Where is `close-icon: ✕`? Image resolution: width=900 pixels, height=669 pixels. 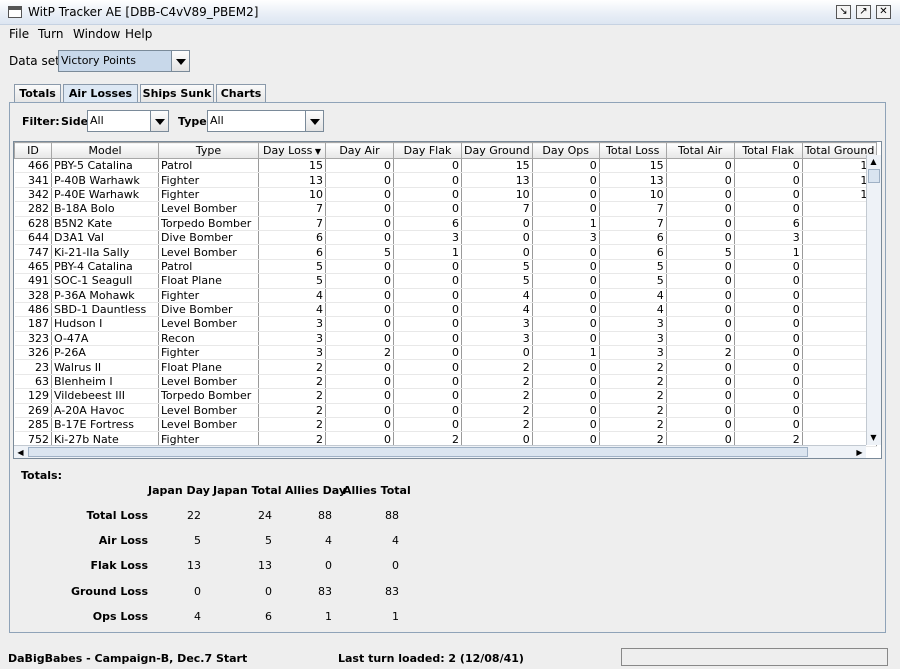 close-icon: ✕ is located at coordinates (883, 12).